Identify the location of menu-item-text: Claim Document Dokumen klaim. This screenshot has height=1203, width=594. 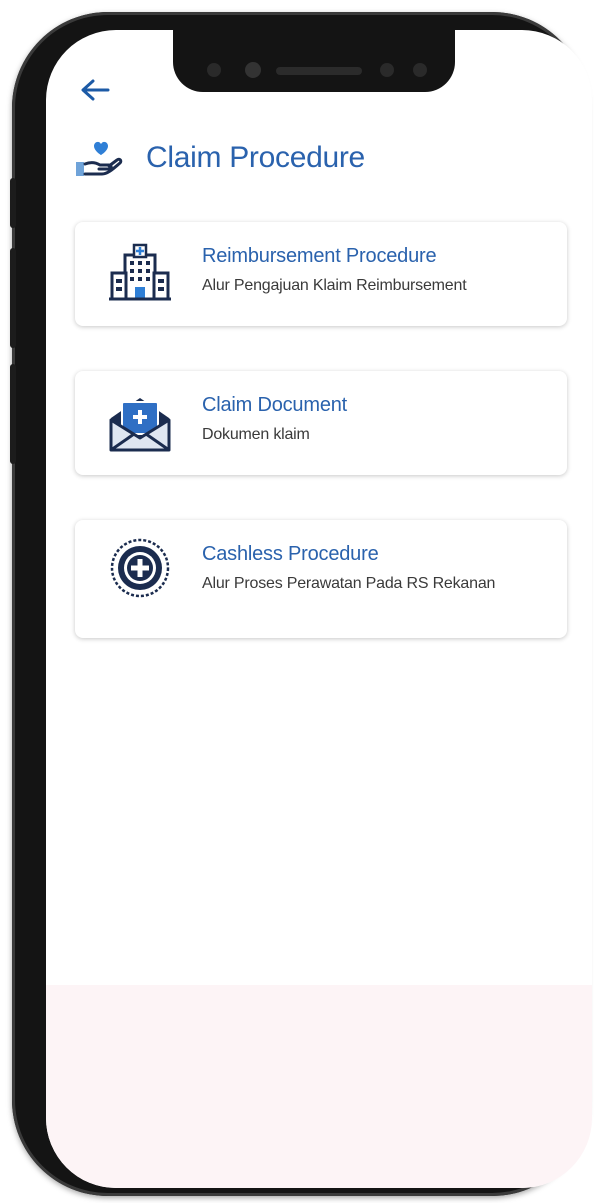
(372, 419).